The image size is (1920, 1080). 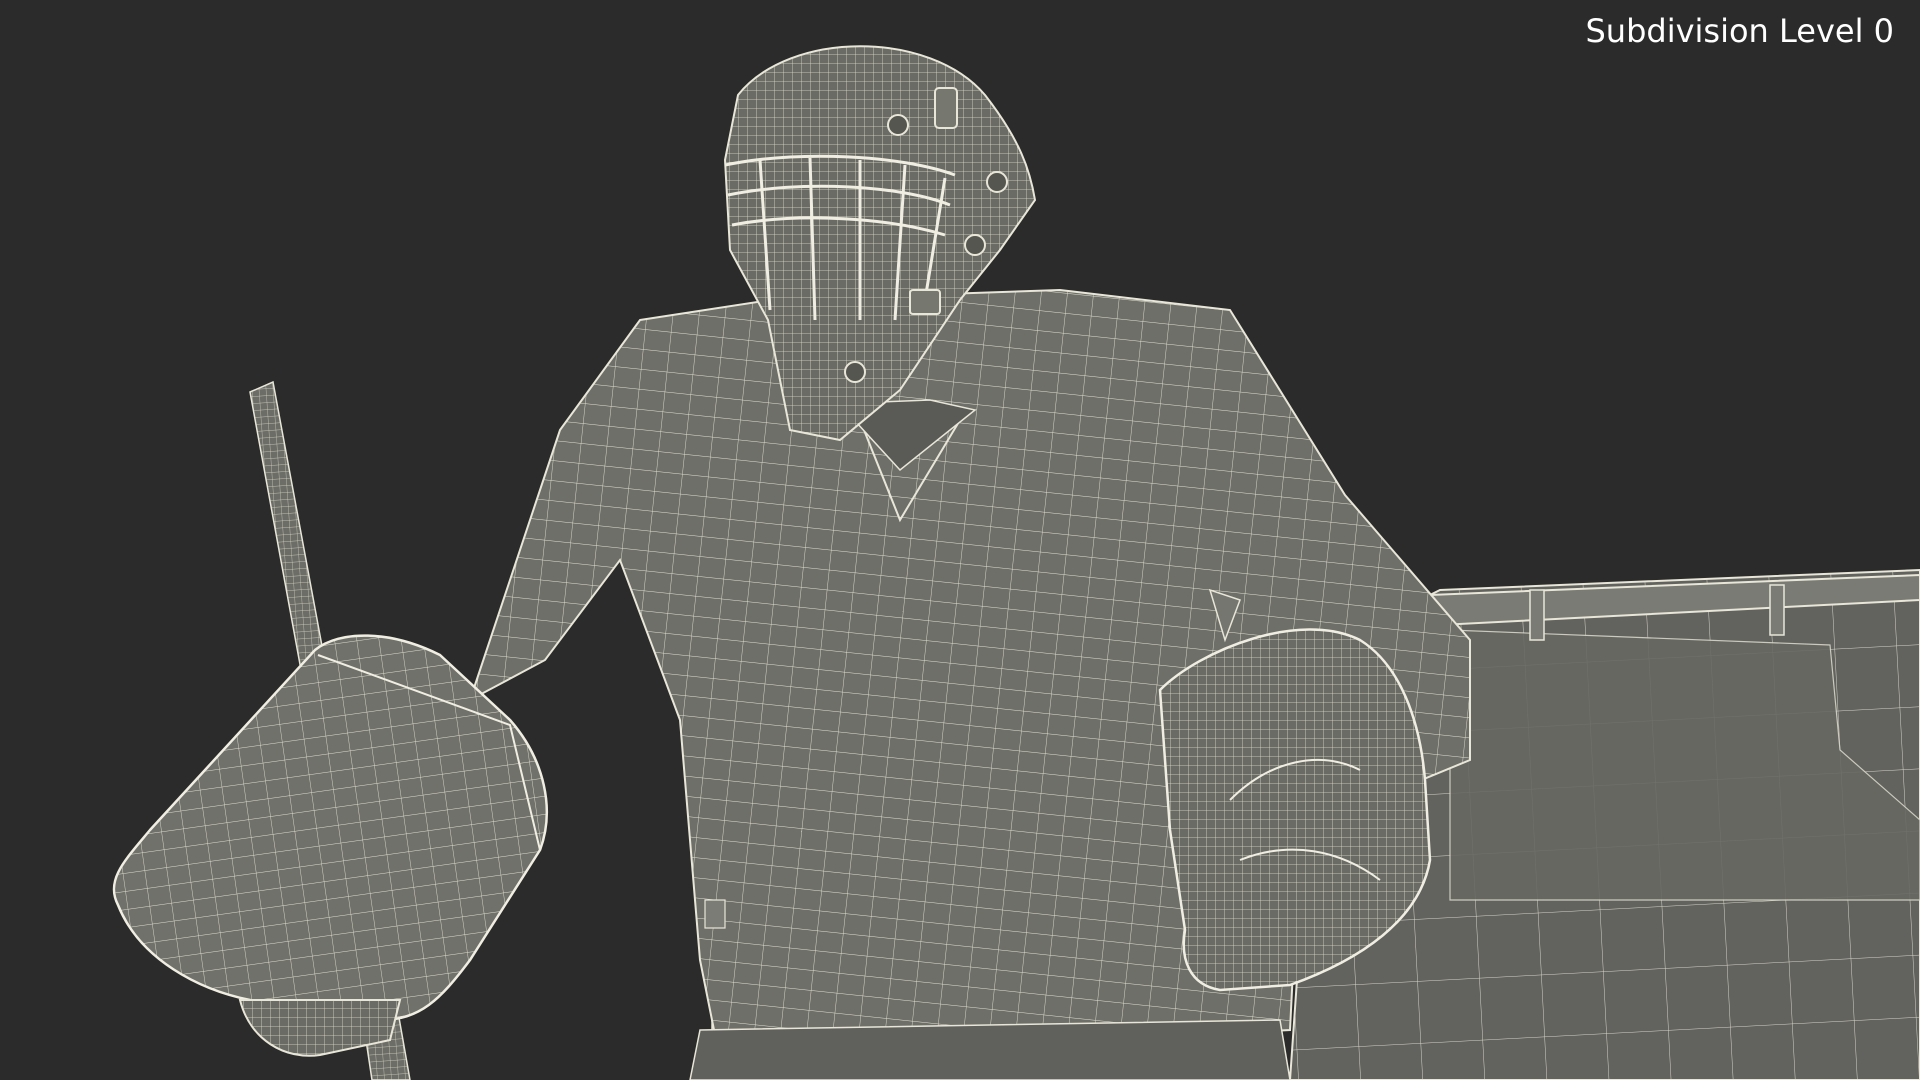 What do you see at coordinates (1739, 31) in the screenshot?
I see `subdivision-level-label: Subdivision Level 0` at bounding box center [1739, 31].